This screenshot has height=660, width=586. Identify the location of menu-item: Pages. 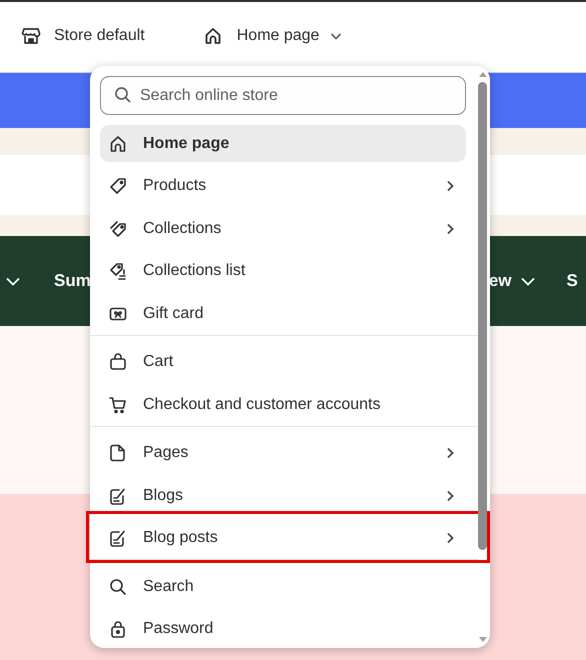
(283, 453).